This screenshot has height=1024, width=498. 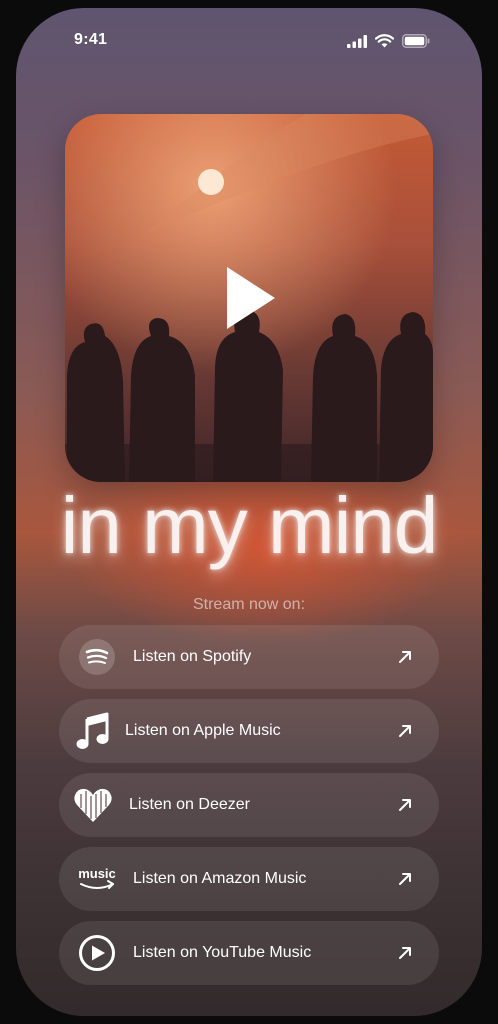 I want to click on youtube-music-link: Listen on YouTube Music, so click(x=249, y=953).